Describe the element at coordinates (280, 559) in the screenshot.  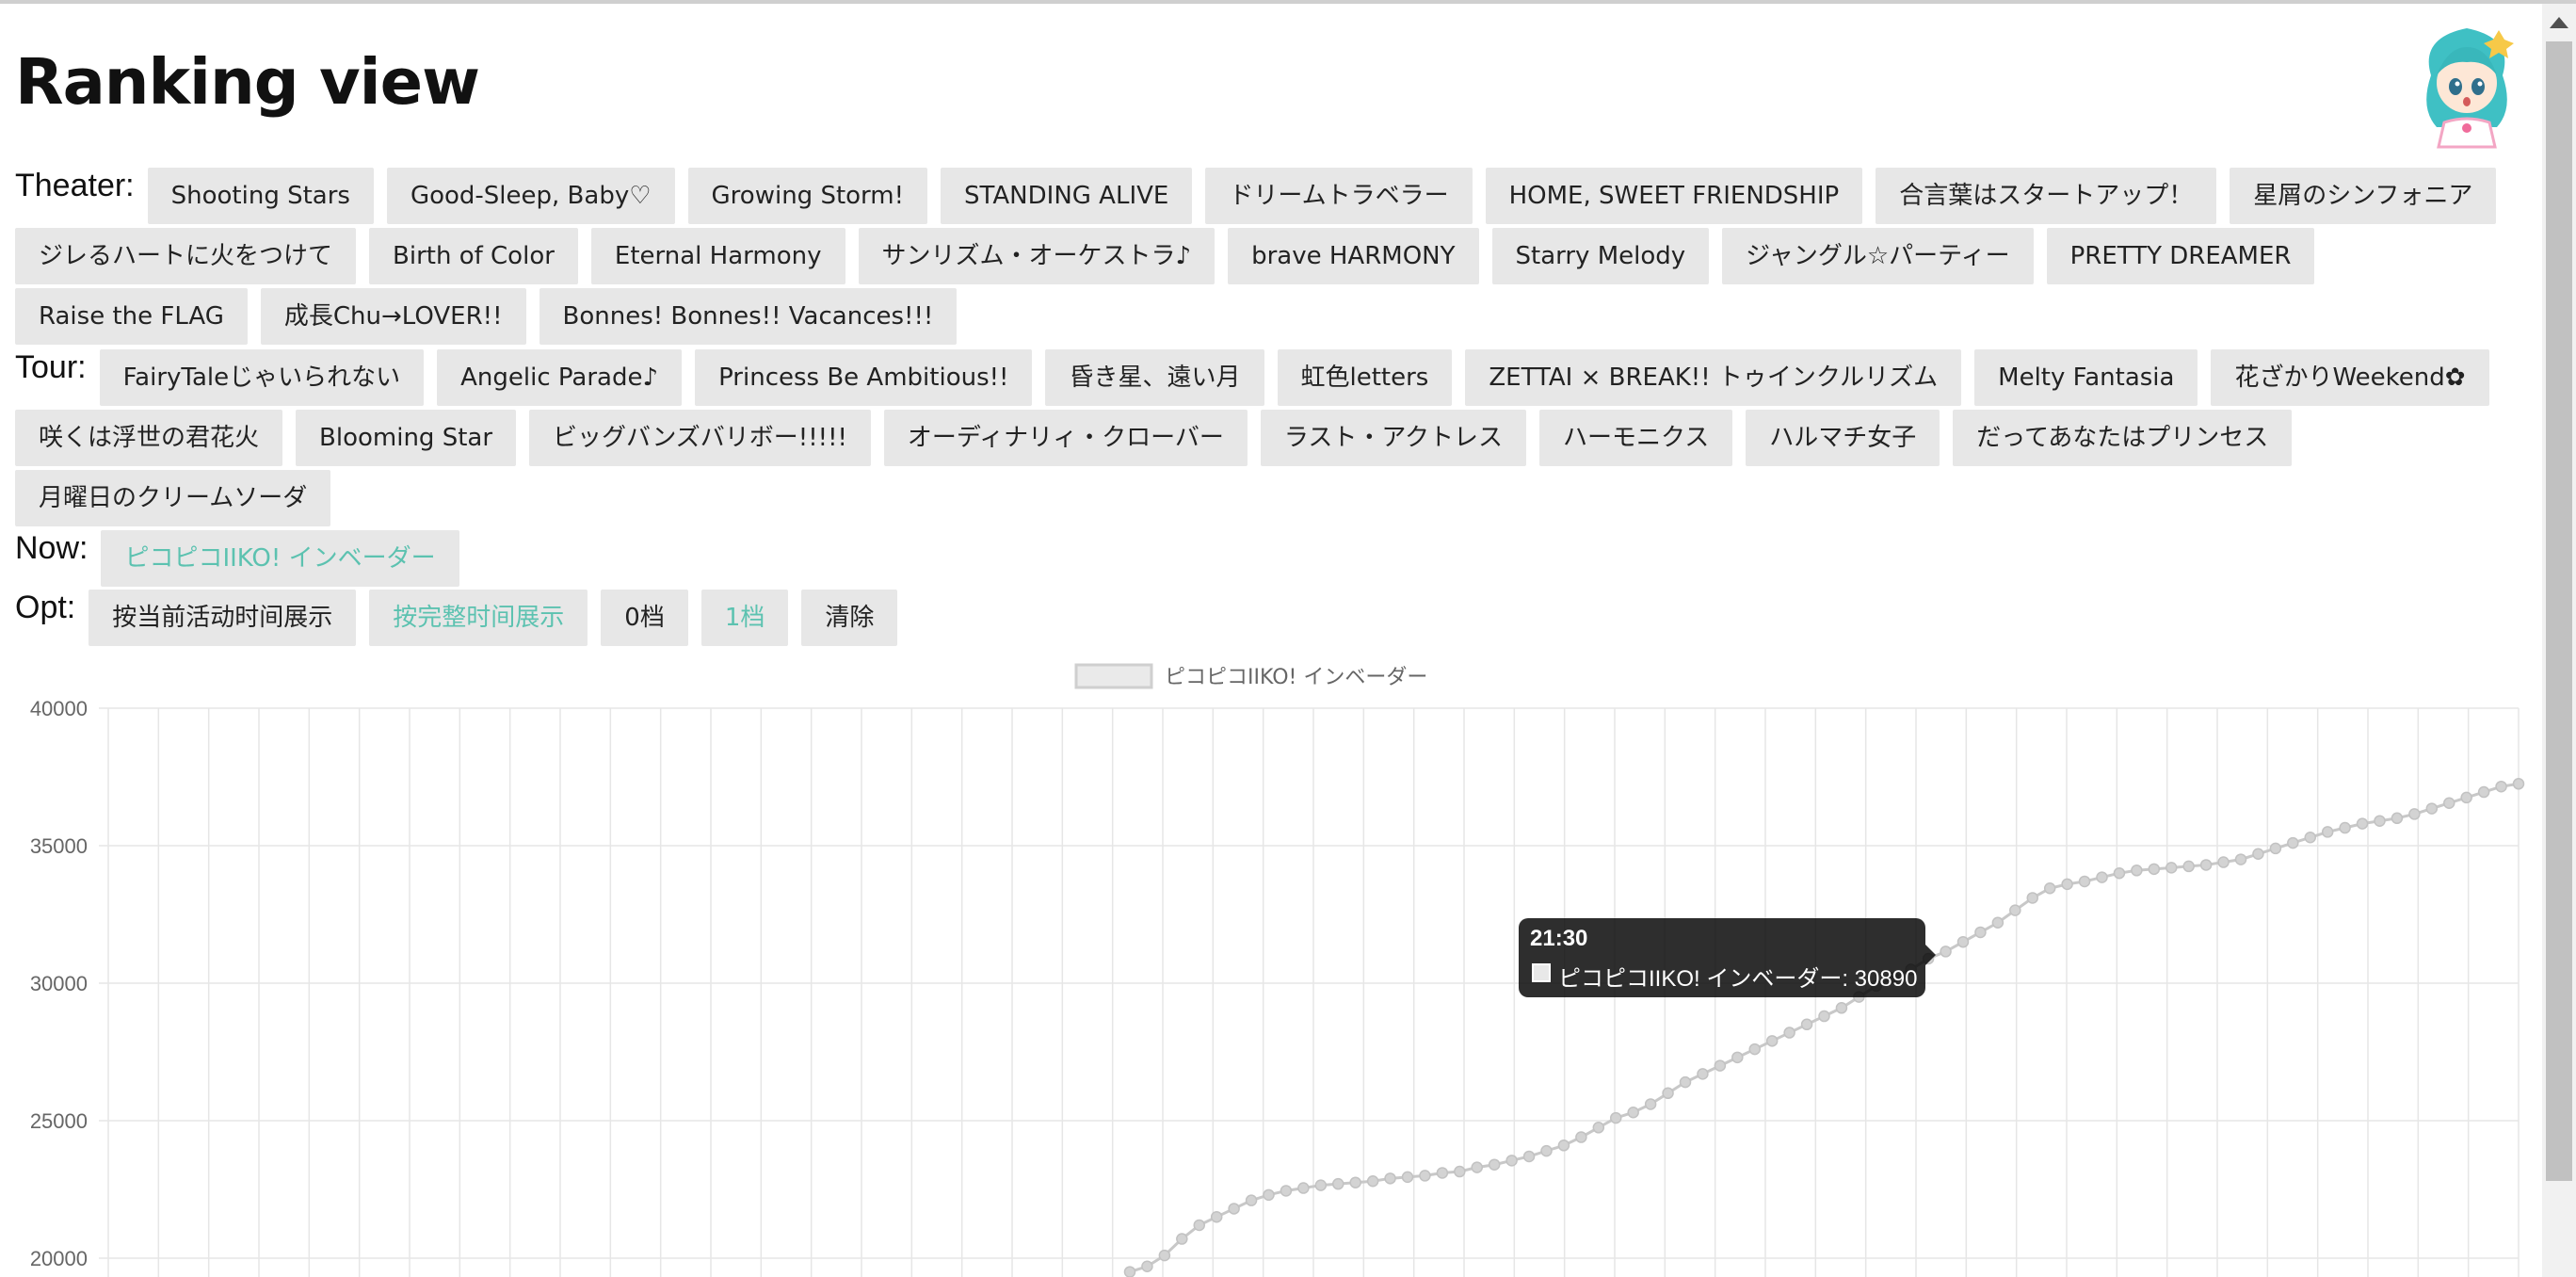
I see `now-event-button-0: ピコピコIIKO! インベーダー` at that location.